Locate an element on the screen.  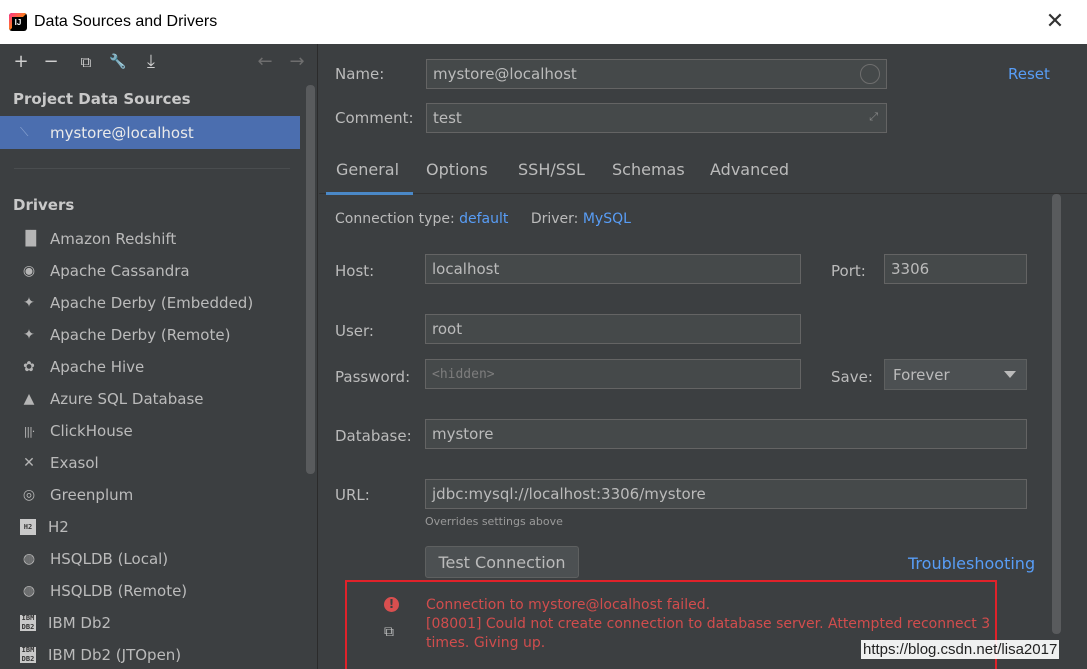
back-arrow-icon: ← is located at coordinates (265, 62).